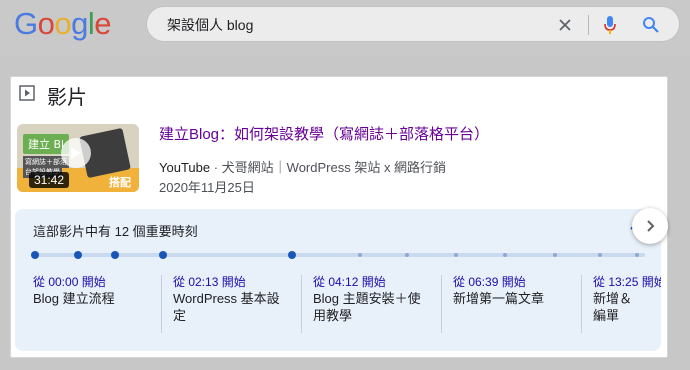 Image resolution: width=690 pixels, height=370 pixels. What do you see at coordinates (367, 307) in the screenshot?
I see `moment-label: Blog 主題安裝＋使用教學` at bounding box center [367, 307].